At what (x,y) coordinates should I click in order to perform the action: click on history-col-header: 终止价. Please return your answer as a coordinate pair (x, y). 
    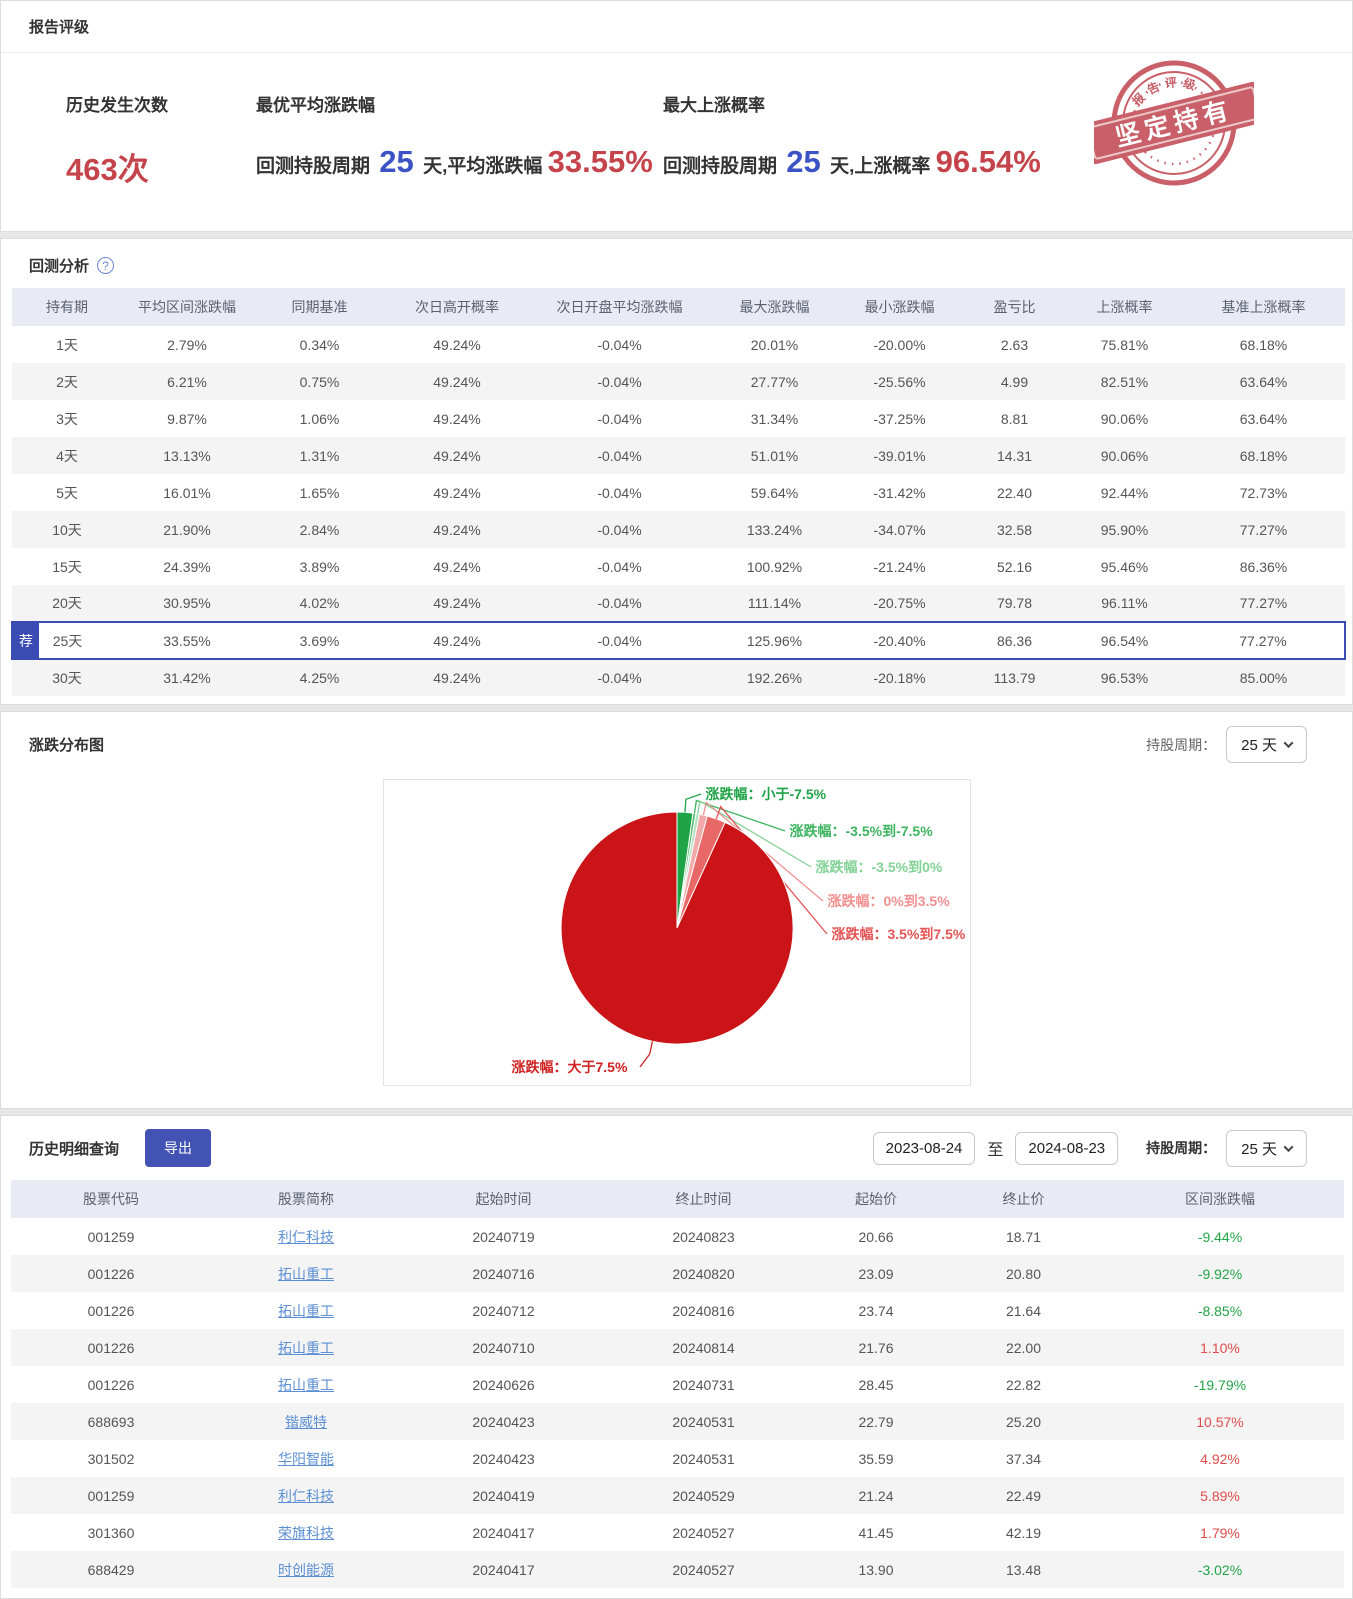
    Looking at the image, I should click on (1023, 1199).